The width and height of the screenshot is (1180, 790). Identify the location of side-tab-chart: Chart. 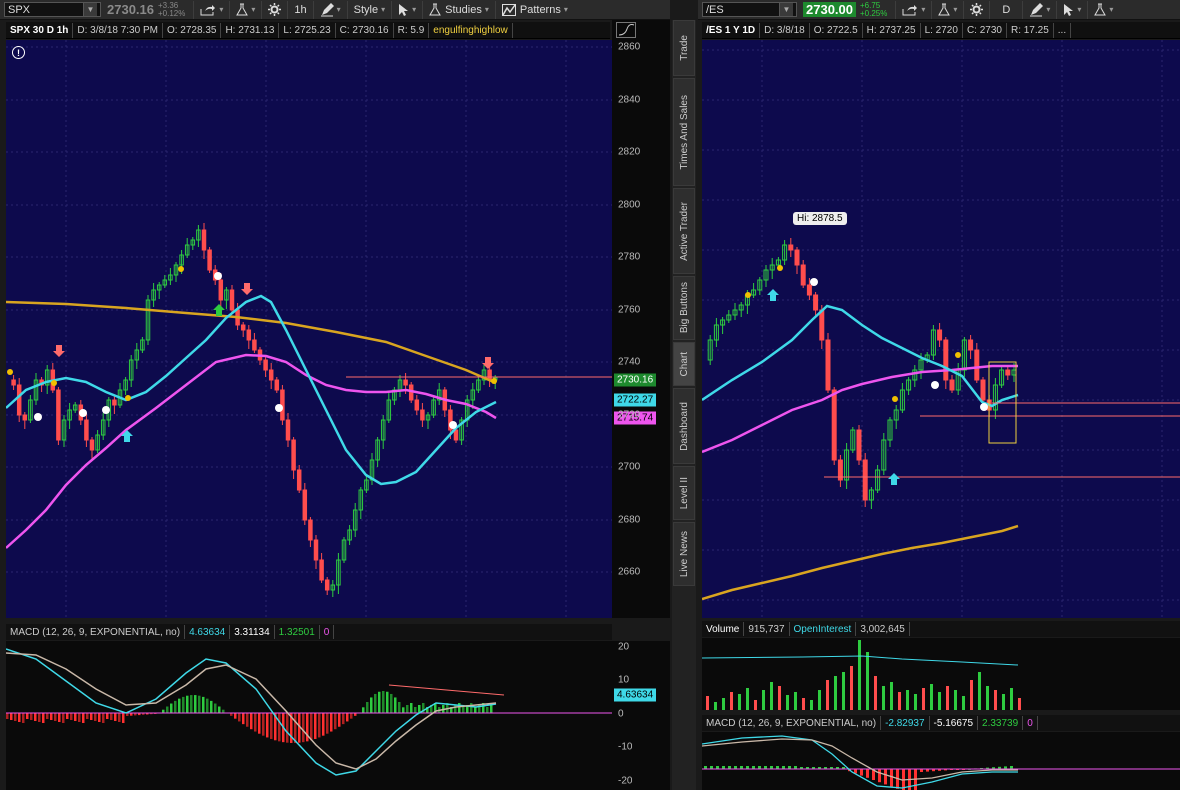
(684, 364).